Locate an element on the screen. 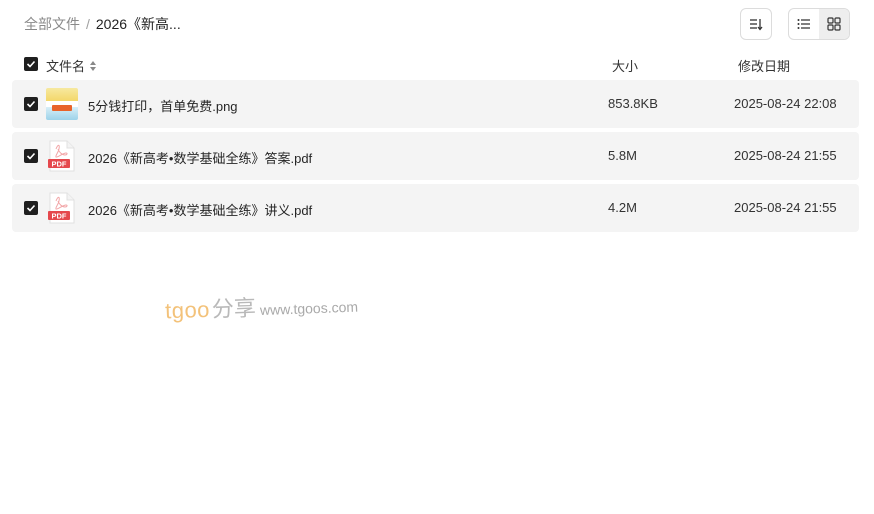 The height and width of the screenshot is (514, 874). size-column-header: 大小 is located at coordinates (625, 65).